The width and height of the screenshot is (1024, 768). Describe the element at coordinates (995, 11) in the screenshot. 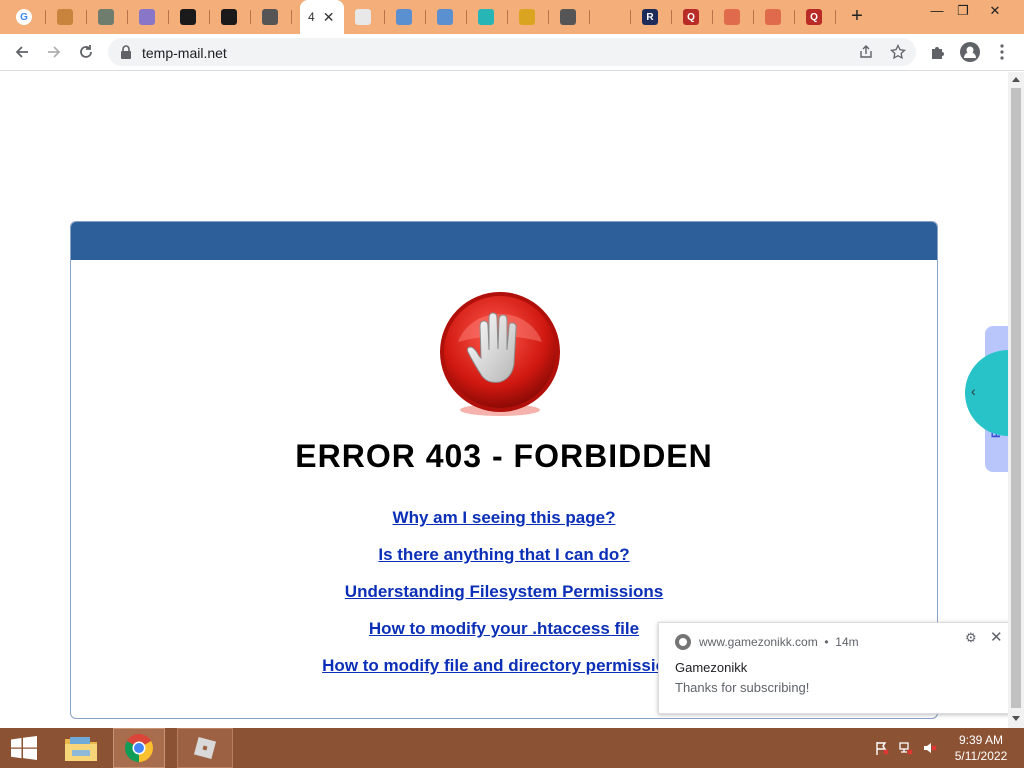

I see `close-window-button: ✕` at that location.